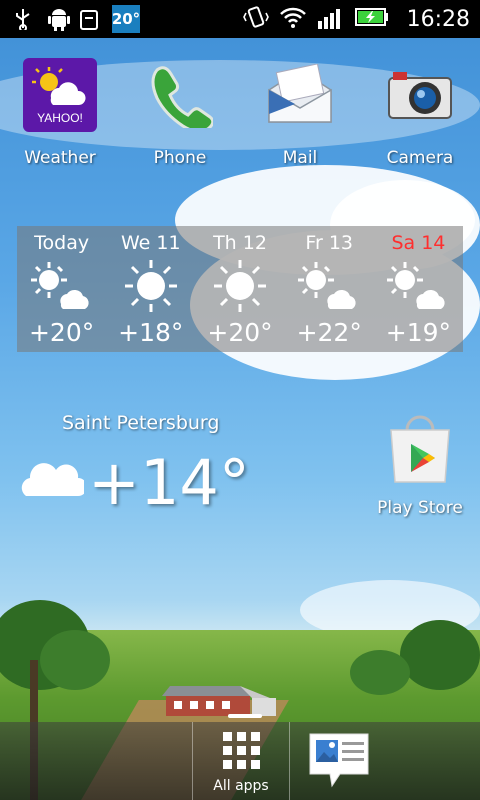 Image resolution: width=480 pixels, height=800 pixels. Describe the element at coordinates (59, 19) in the screenshot. I see `android-debug-icon` at that location.